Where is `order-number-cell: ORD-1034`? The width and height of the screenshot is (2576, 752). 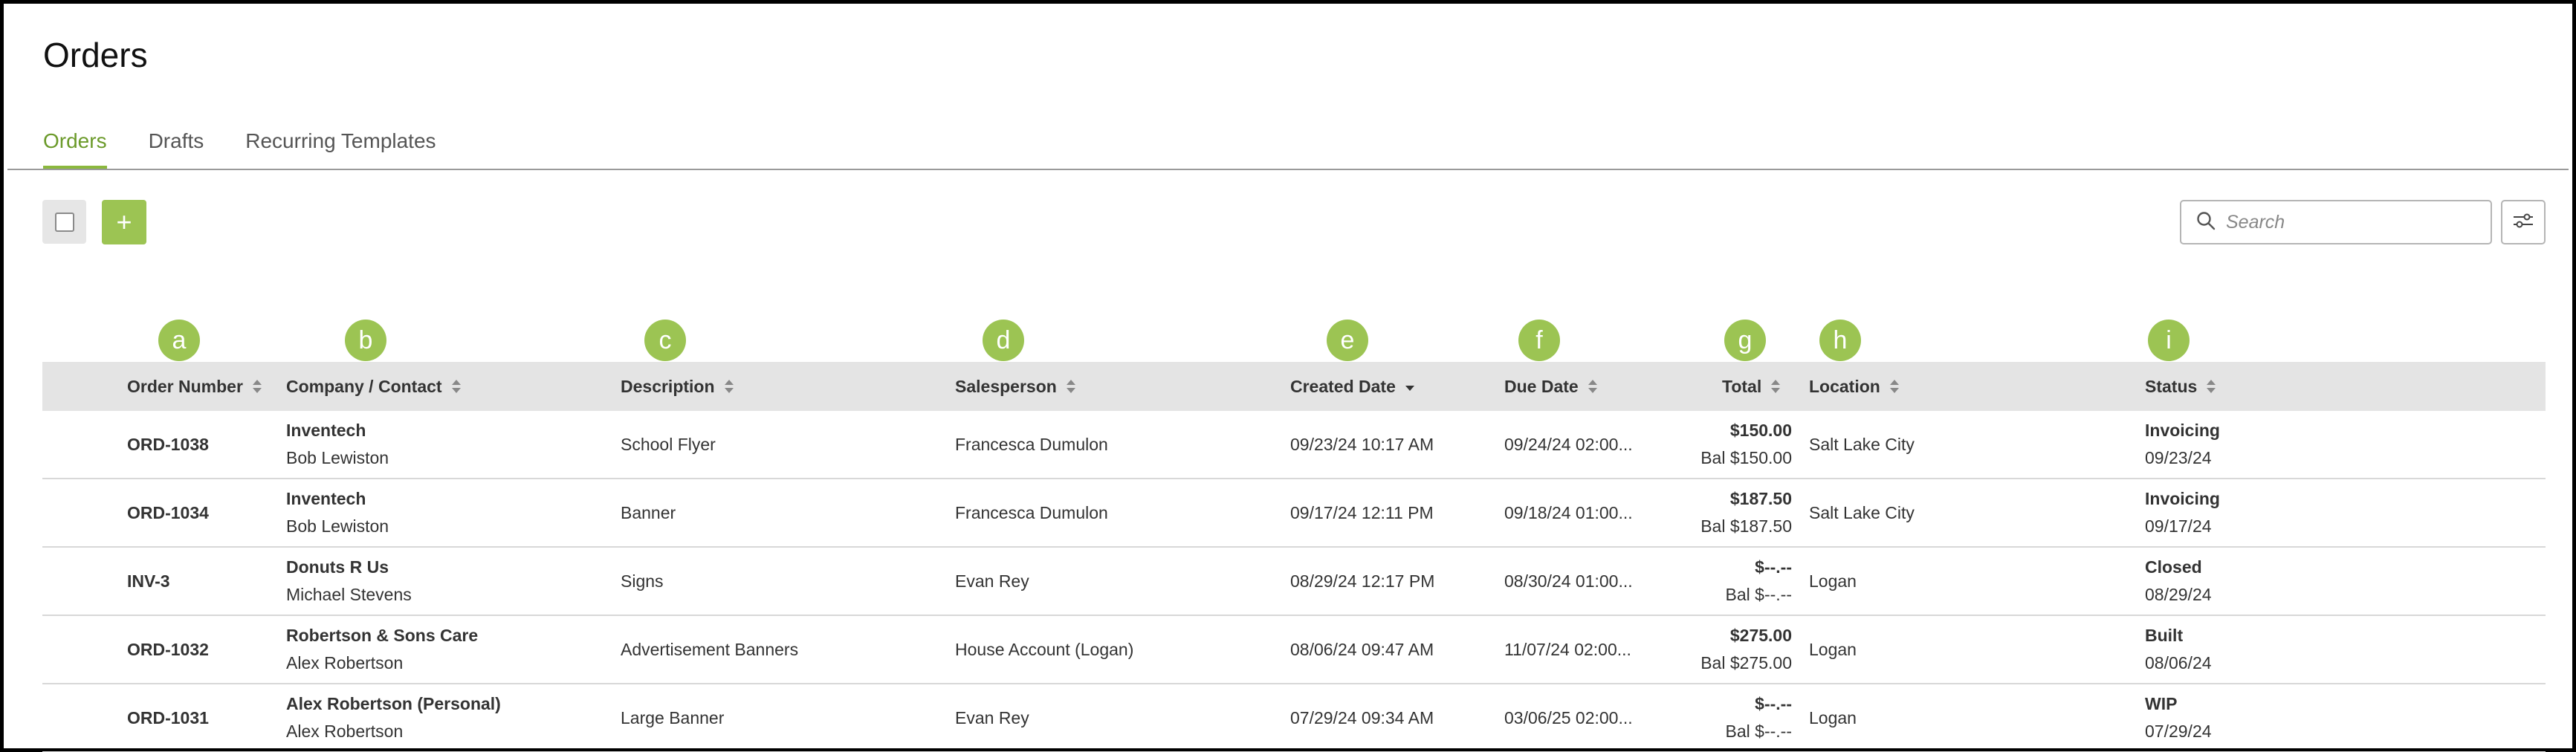 order-number-cell: ORD-1034 is located at coordinates (168, 512).